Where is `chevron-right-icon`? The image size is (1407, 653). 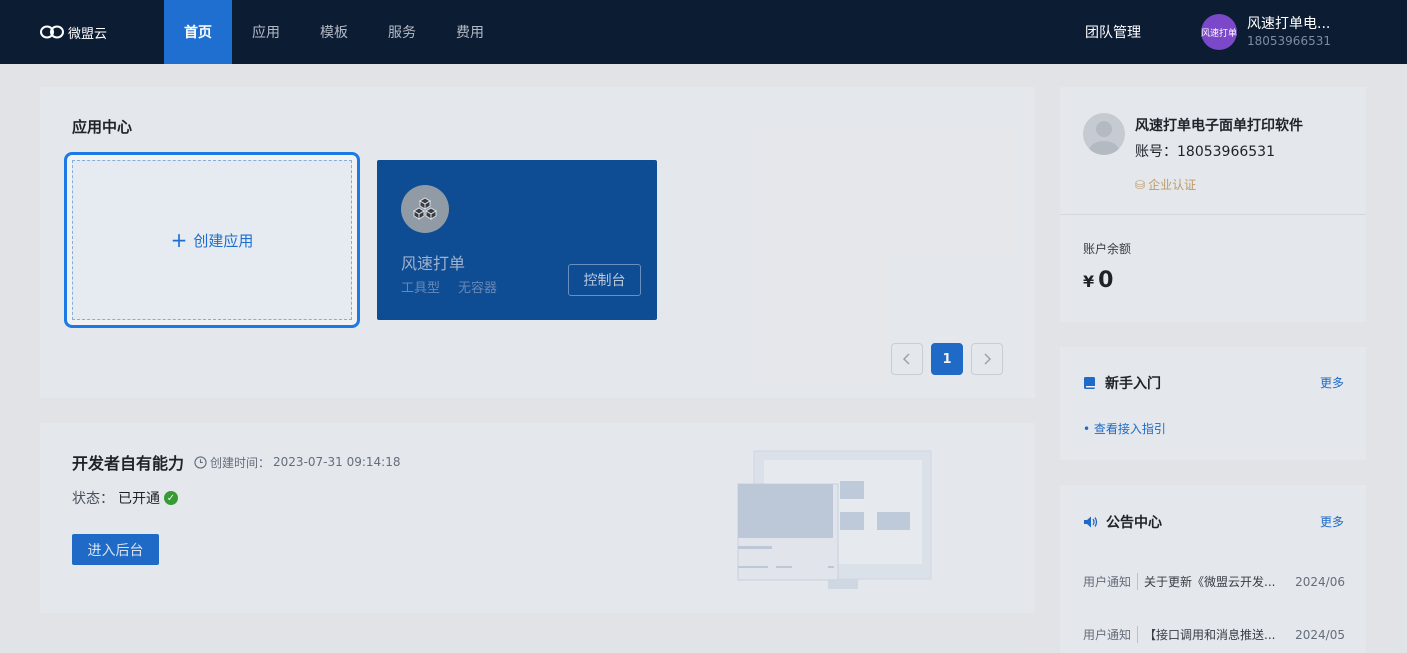 chevron-right-icon is located at coordinates (988, 359).